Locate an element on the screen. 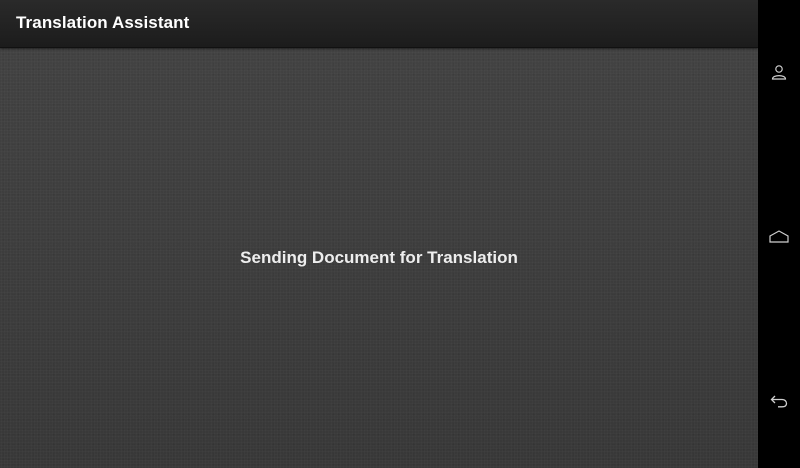 The image size is (800, 468). action-bar: Translation Assistant is located at coordinates (379, 24).